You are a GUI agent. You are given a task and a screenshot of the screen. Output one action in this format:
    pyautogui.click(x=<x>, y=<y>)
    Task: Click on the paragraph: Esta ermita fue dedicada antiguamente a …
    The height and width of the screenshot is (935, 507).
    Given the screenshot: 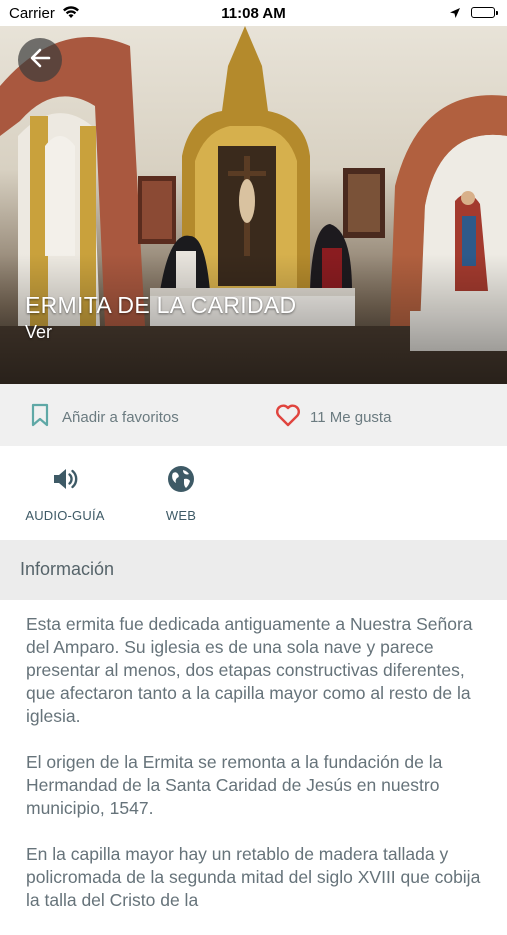 What is the action you would take?
    pyautogui.click(x=249, y=670)
    